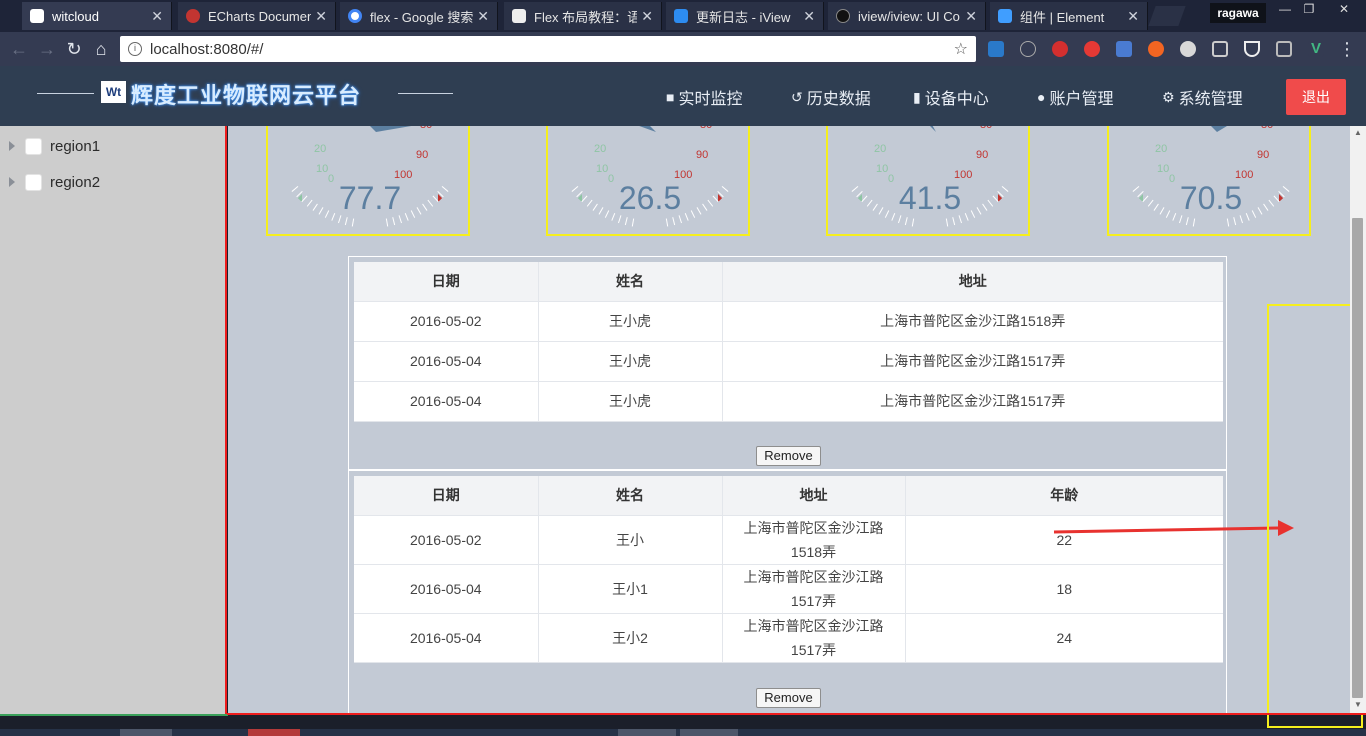  What do you see at coordinates (1238, 13) in the screenshot?
I see `profile-badge: ragawa` at bounding box center [1238, 13].